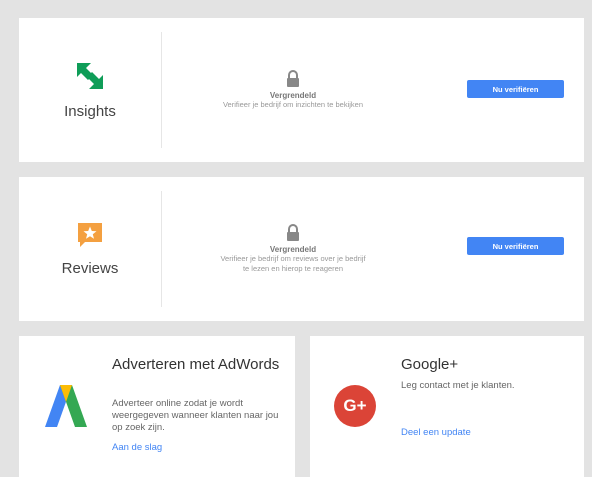 Image resolution: width=592 pixels, height=477 pixels. What do you see at coordinates (430, 364) in the screenshot?
I see `google-plus-title: Google+` at bounding box center [430, 364].